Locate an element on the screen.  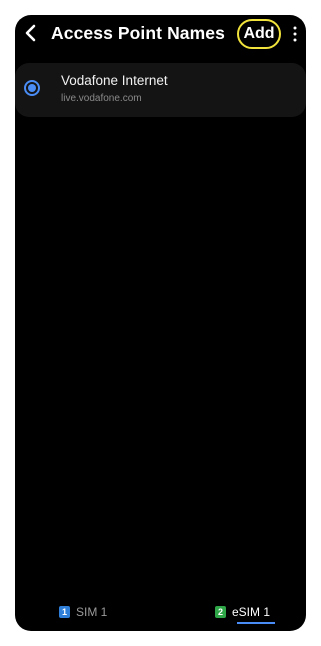
radio-selected-icon is located at coordinates (32, 88).